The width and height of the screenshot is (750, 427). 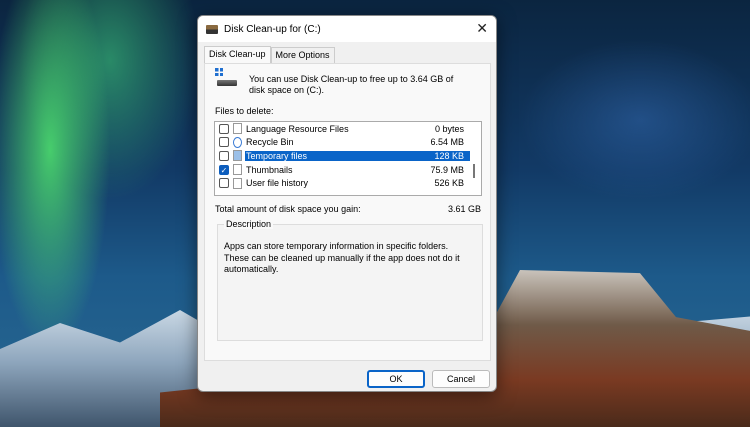 What do you see at coordinates (464, 209) in the screenshot?
I see `total-value: 3.61 GB` at bounding box center [464, 209].